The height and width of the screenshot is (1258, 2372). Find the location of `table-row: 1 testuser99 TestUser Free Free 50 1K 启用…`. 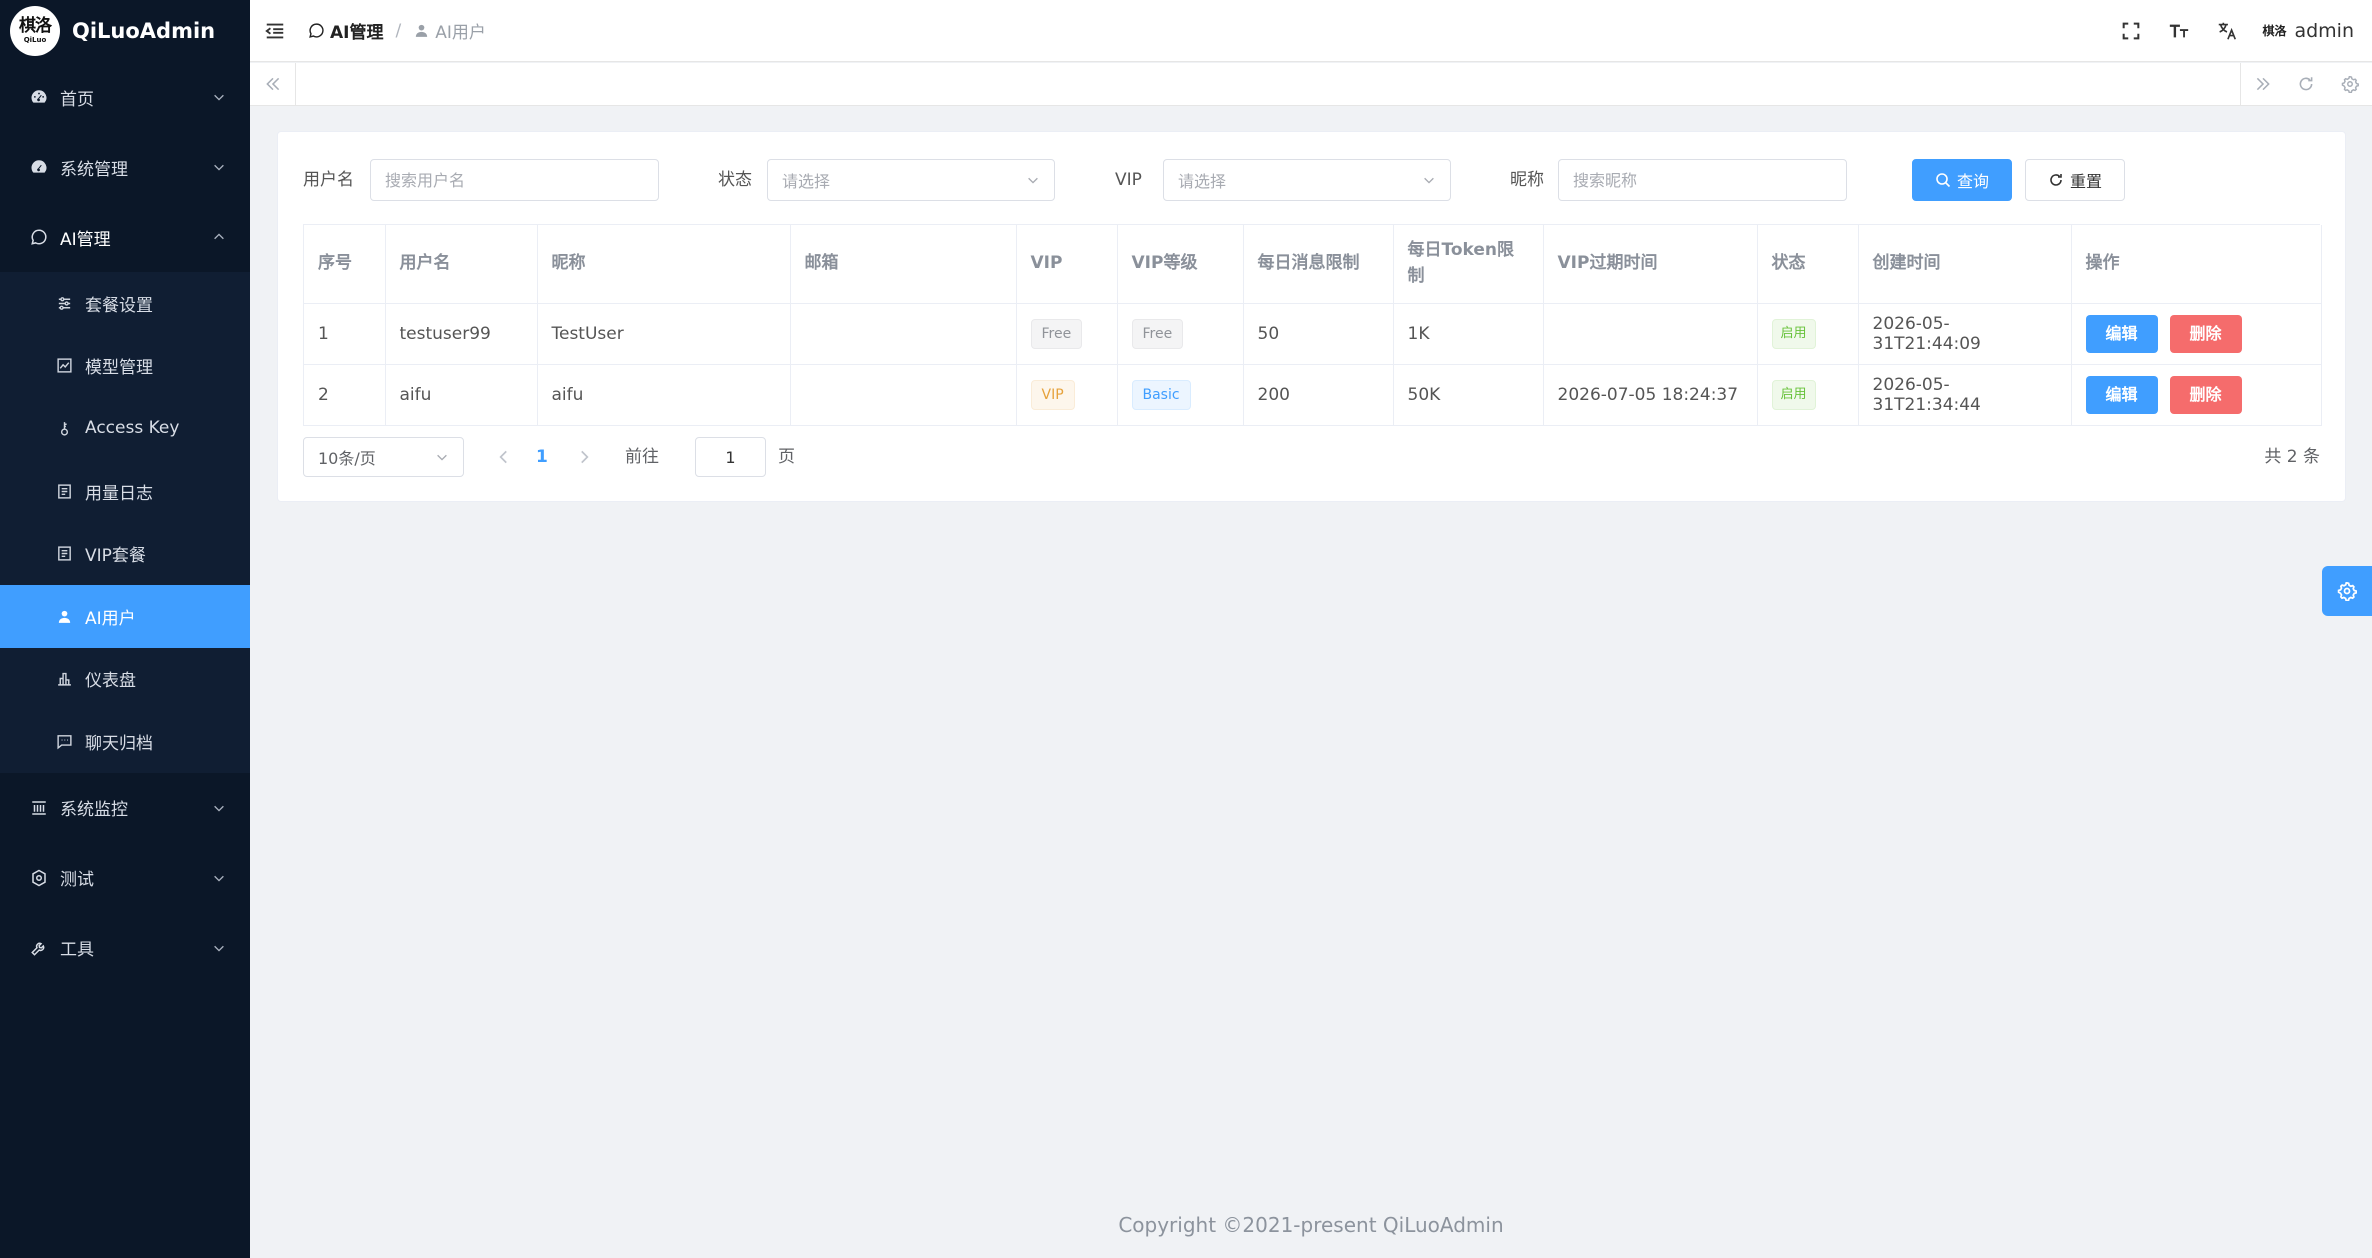

table-row: 1 testuser99 TestUser Free Free 50 1K 启用… is located at coordinates (1313, 334).